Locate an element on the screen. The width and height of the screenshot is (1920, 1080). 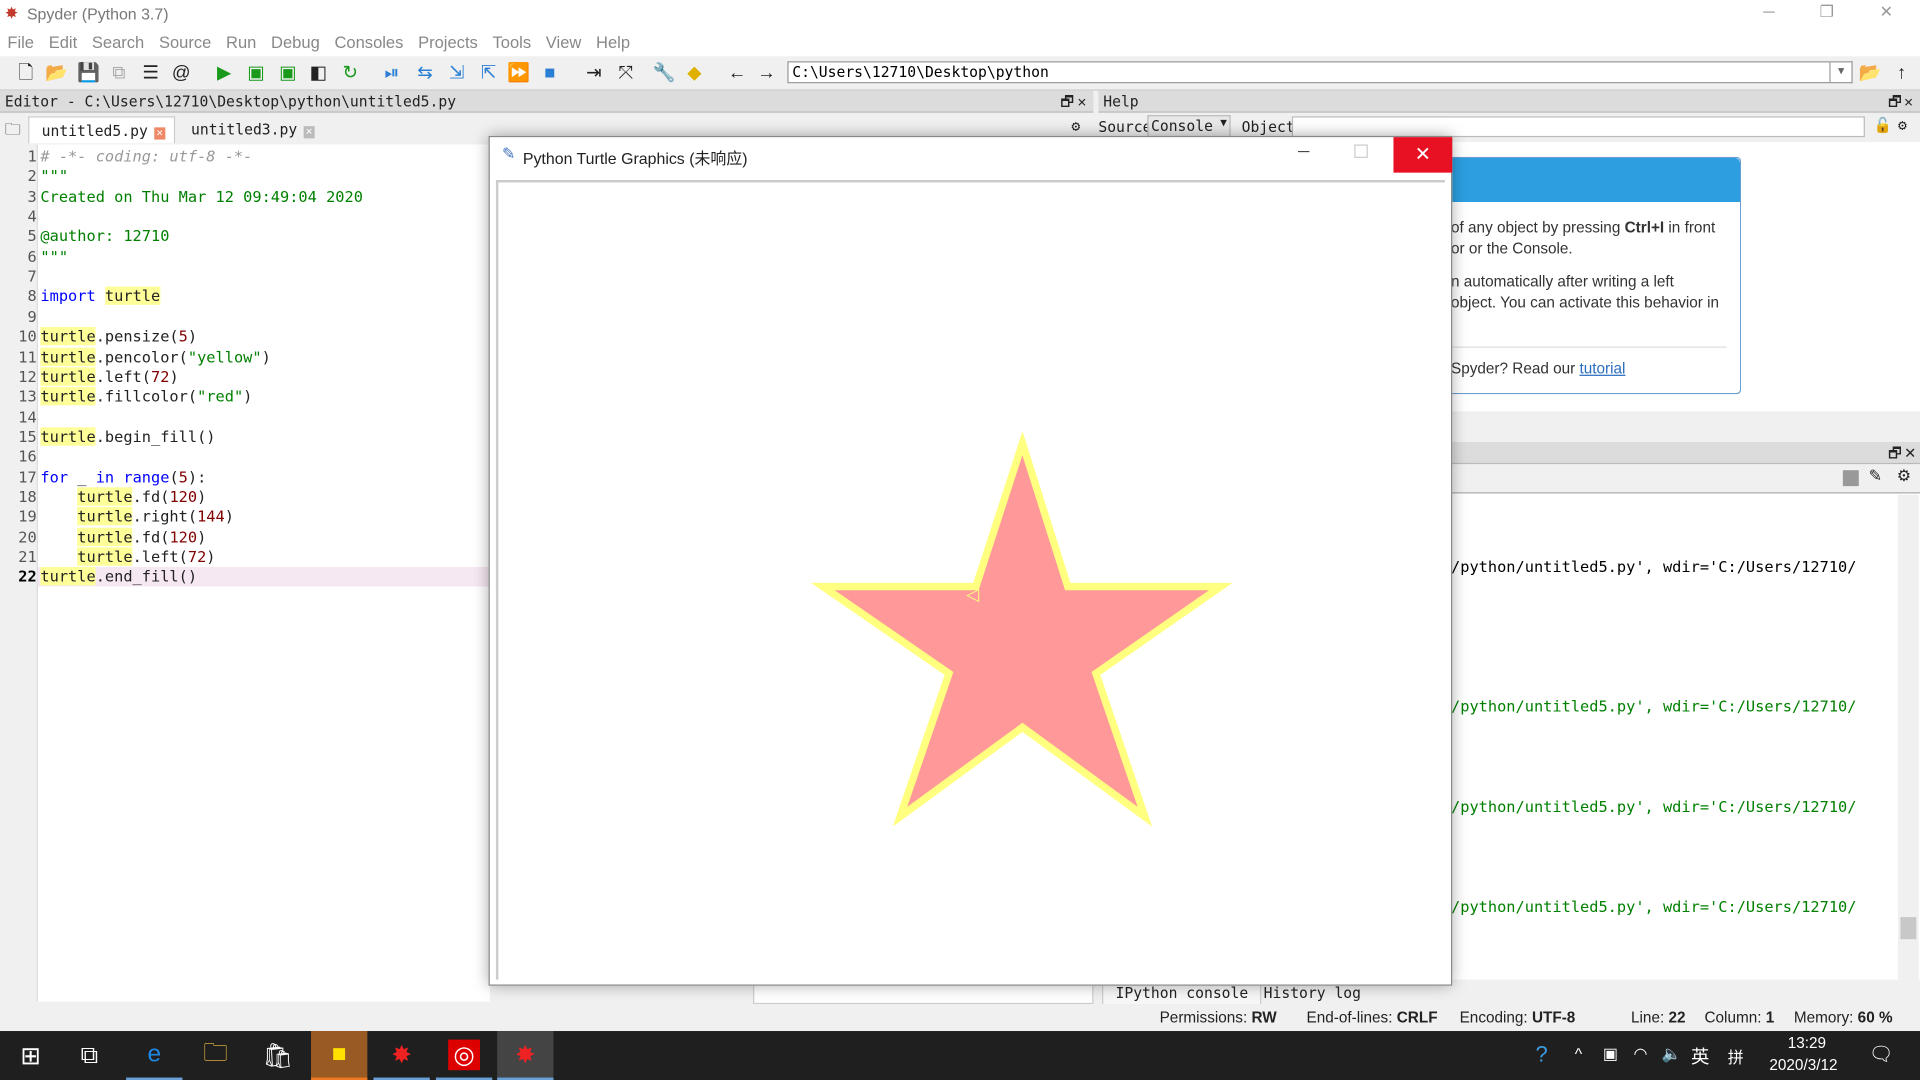
start-windows-icon: ⊞ is located at coordinates (30, 1055).